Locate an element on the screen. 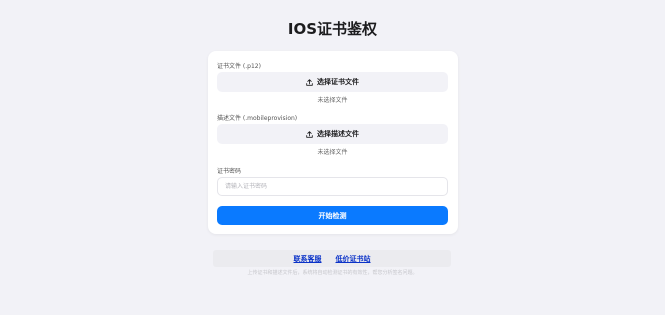 The height and width of the screenshot is (315, 665). cert-file-label: 证书文件 (.p12) is located at coordinates (239, 66).